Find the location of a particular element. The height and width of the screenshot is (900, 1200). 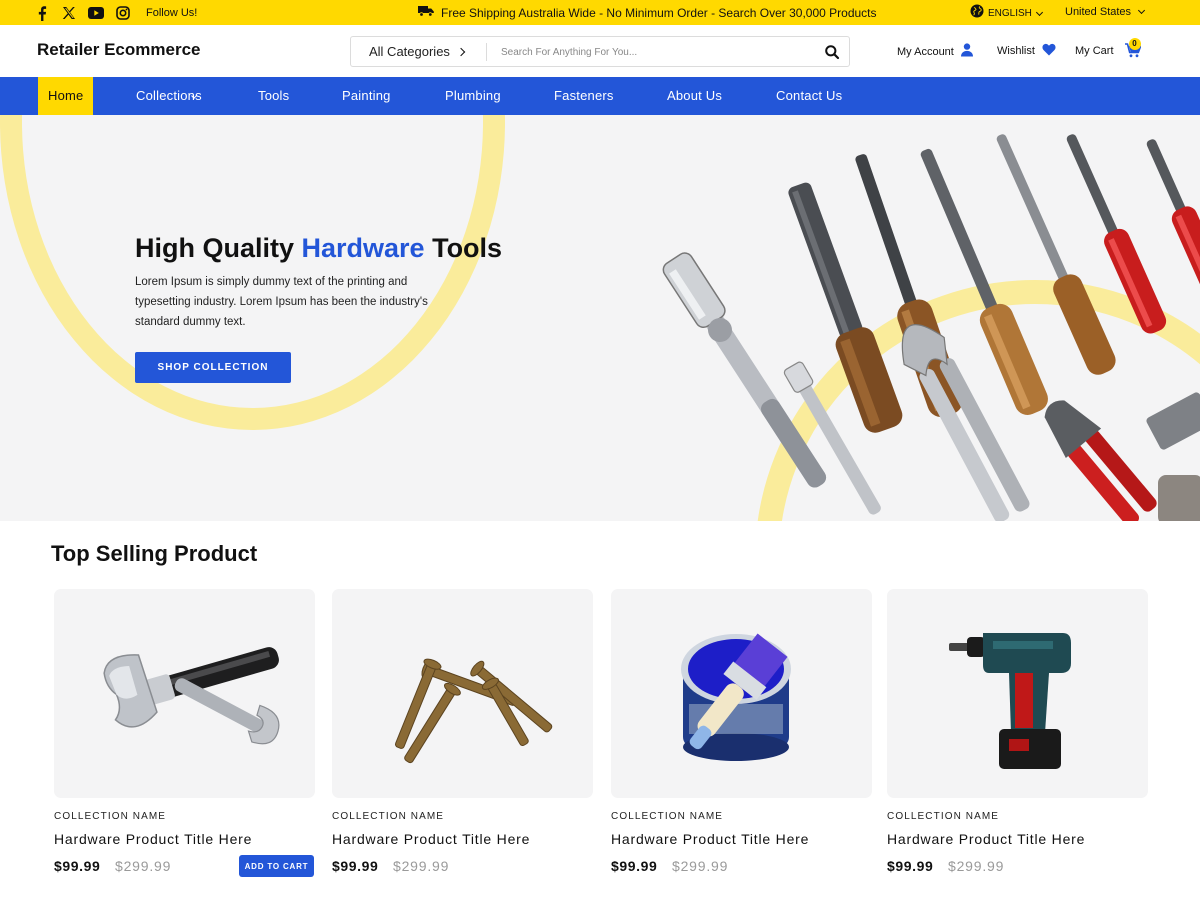

nav-item-painting: Painting is located at coordinates (366, 96).